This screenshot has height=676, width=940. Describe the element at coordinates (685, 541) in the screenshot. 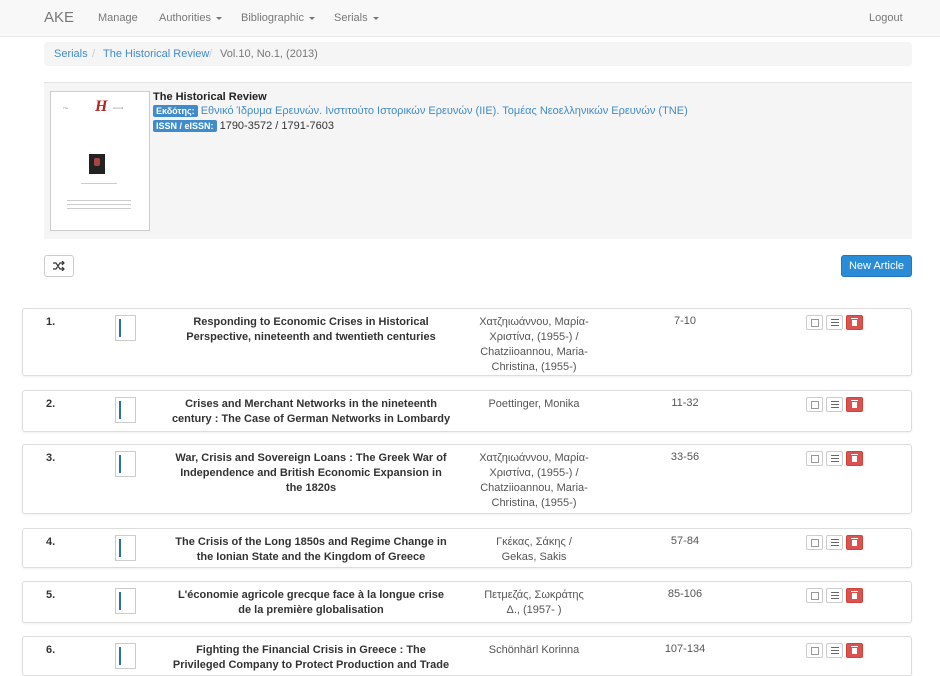

I see `article-pages: 57-84` at that location.